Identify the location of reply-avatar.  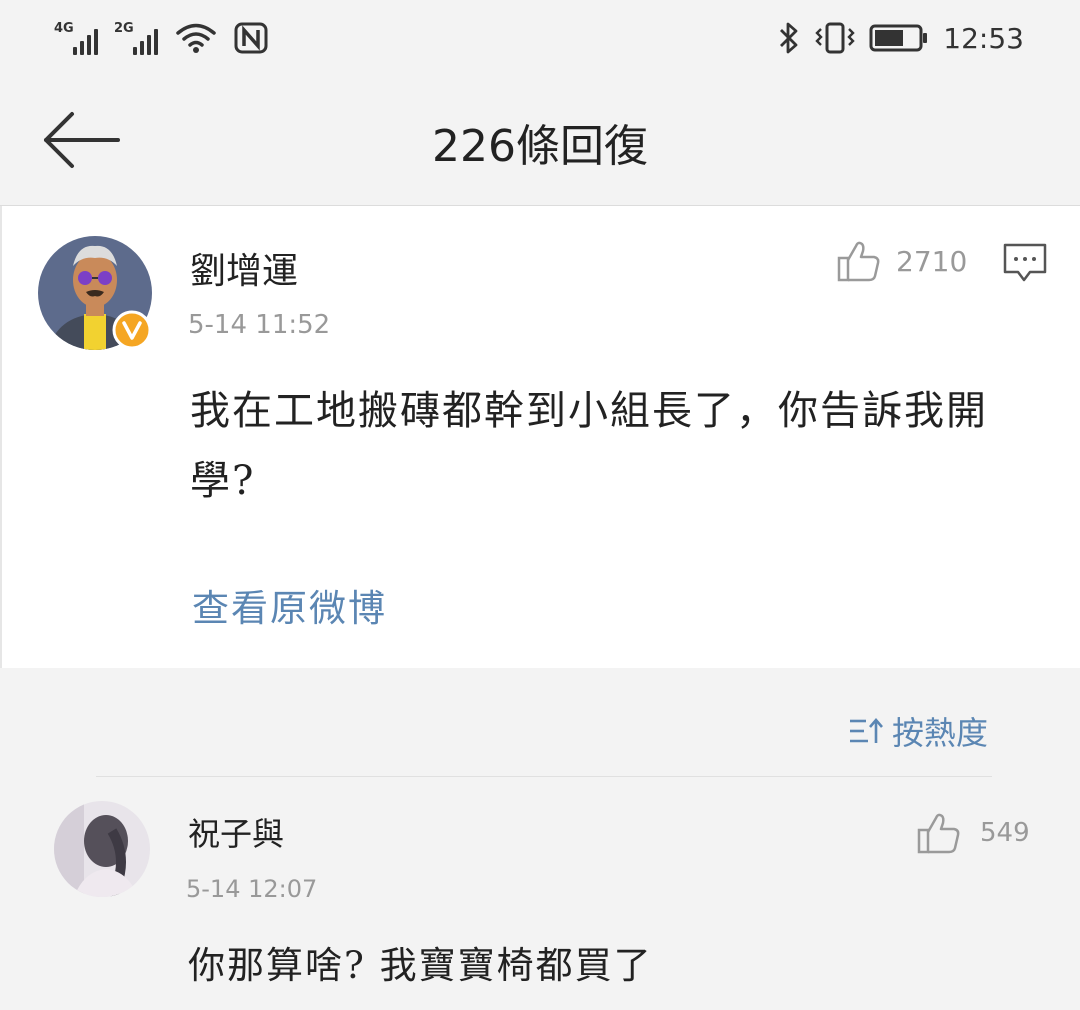
(102, 849).